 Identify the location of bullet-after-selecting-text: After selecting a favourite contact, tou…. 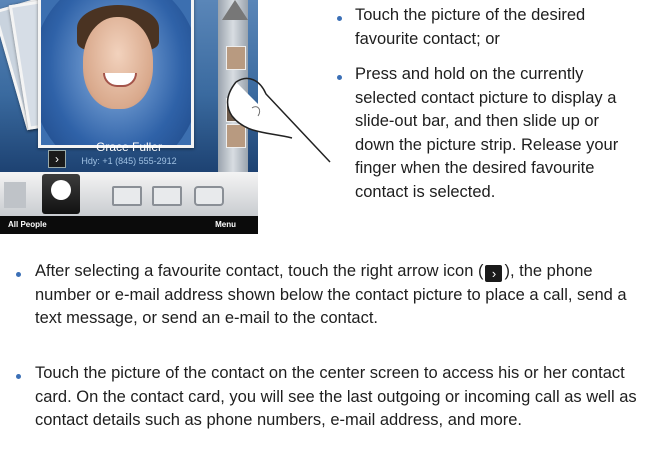
(259, 271).